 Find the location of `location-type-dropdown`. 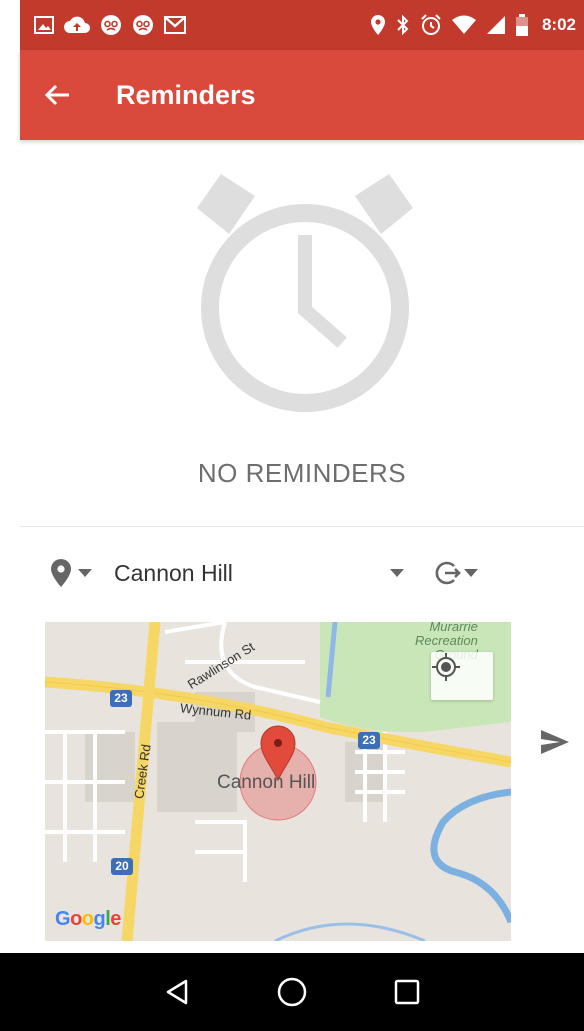

location-type-dropdown is located at coordinates (71, 573).